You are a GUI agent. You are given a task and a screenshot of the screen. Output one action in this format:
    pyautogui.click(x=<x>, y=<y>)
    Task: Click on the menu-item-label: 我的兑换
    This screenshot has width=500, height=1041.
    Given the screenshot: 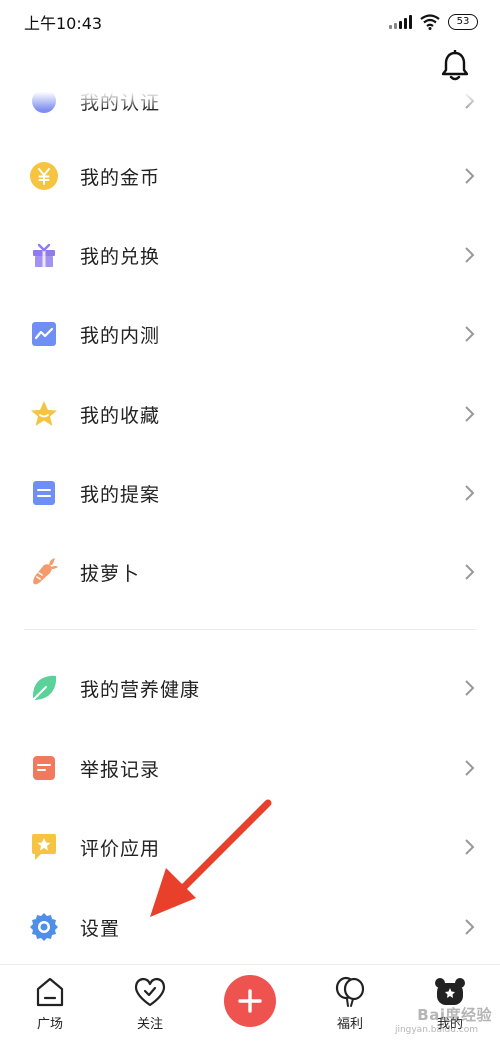 What is the action you would take?
    pyautogui.click(x=120, y=256)
    